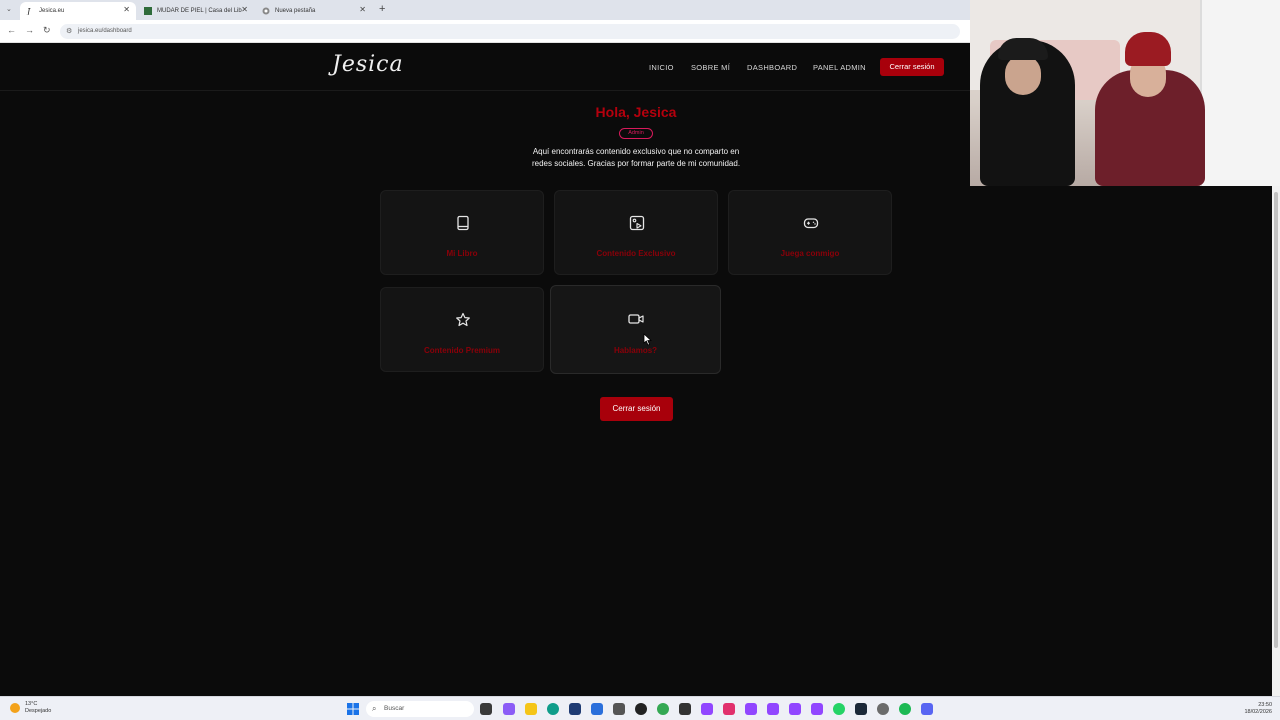 This screenshot has width=1280, height=720. I want to click on image-play-icon, so click(637, 223).